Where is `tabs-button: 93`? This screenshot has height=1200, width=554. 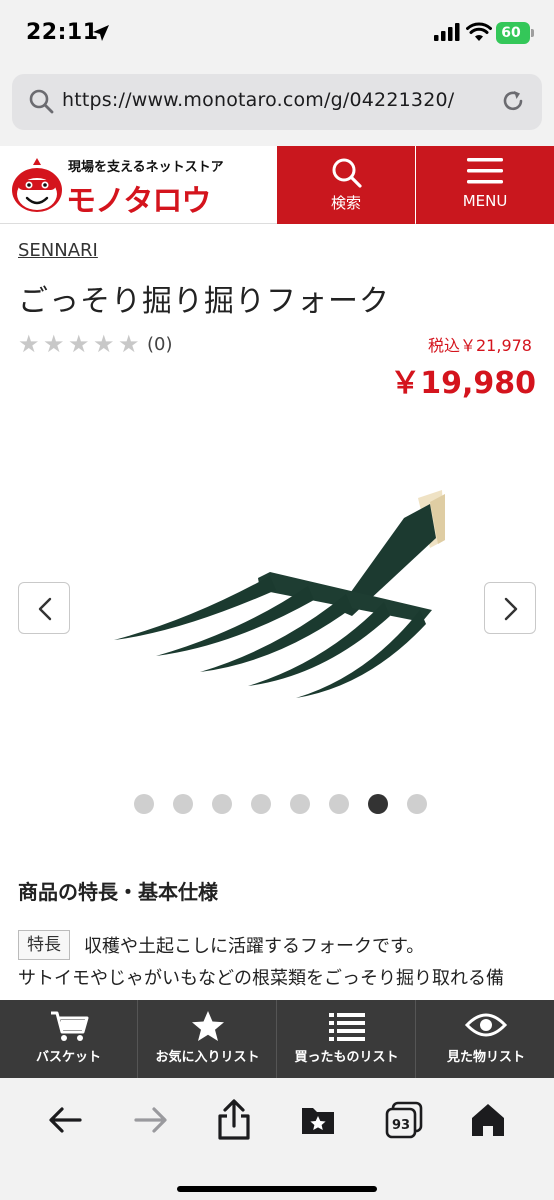 tabs-button: 93 is located at coordinates (404, 1120).